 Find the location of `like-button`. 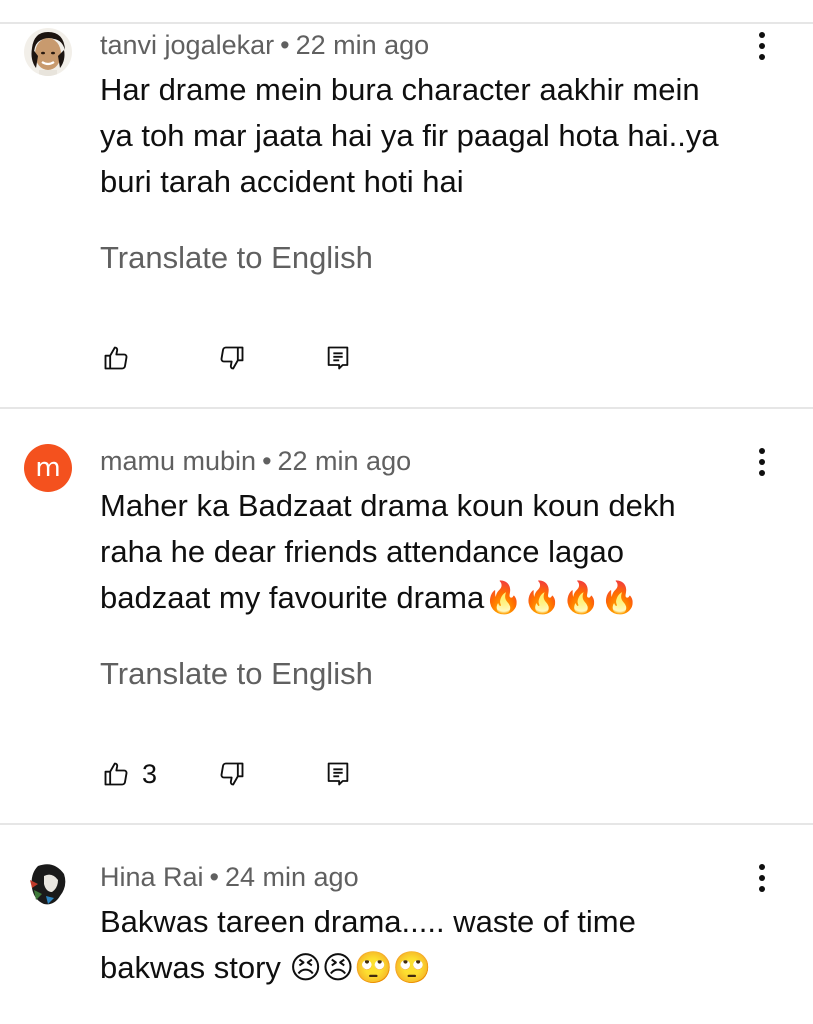

like-button is located at coordinates (122, 358).